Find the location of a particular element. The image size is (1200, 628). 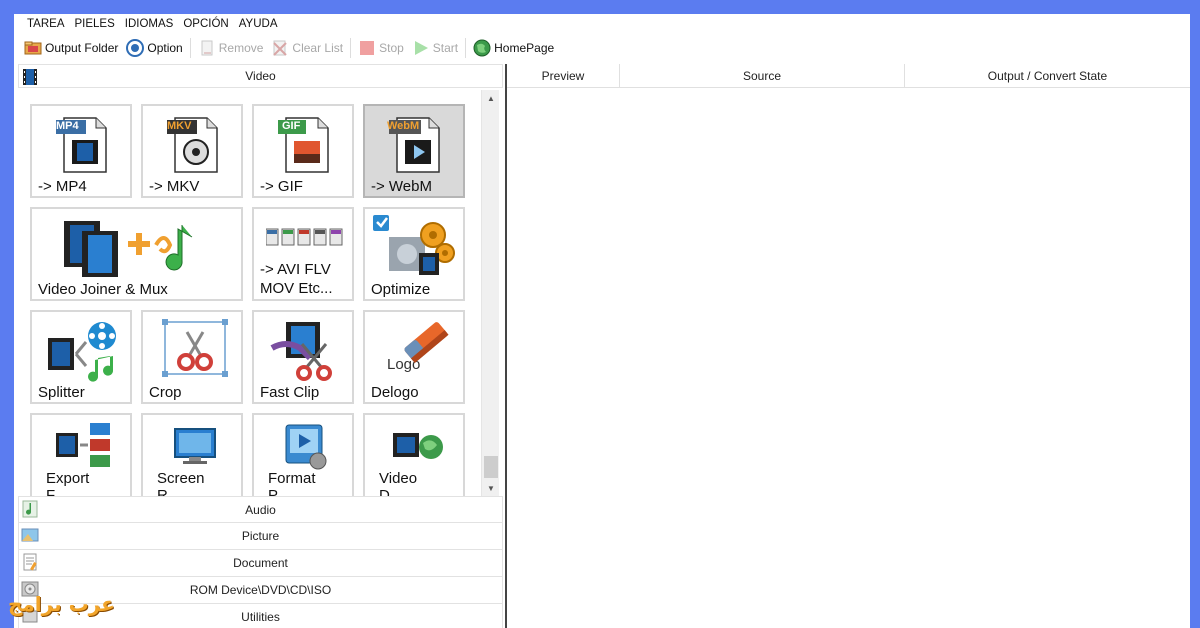

splitter-tile: Splitter is located at coordinates (81, 357).